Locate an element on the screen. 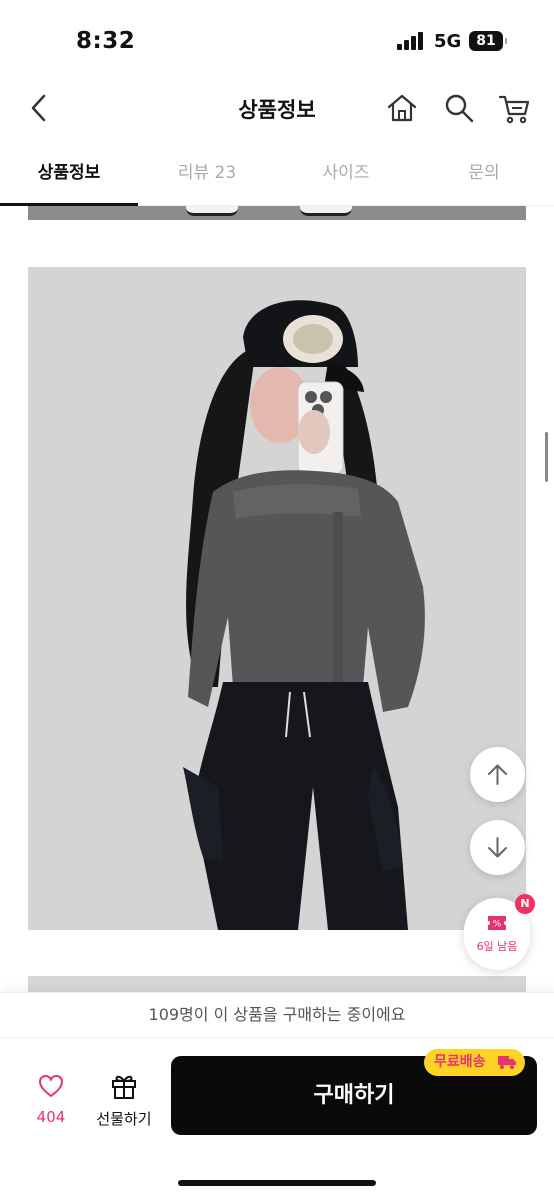 The width and height of the screenshot is (554, 1200). app-header: 상품정보 is located at coordinates (277, 108).